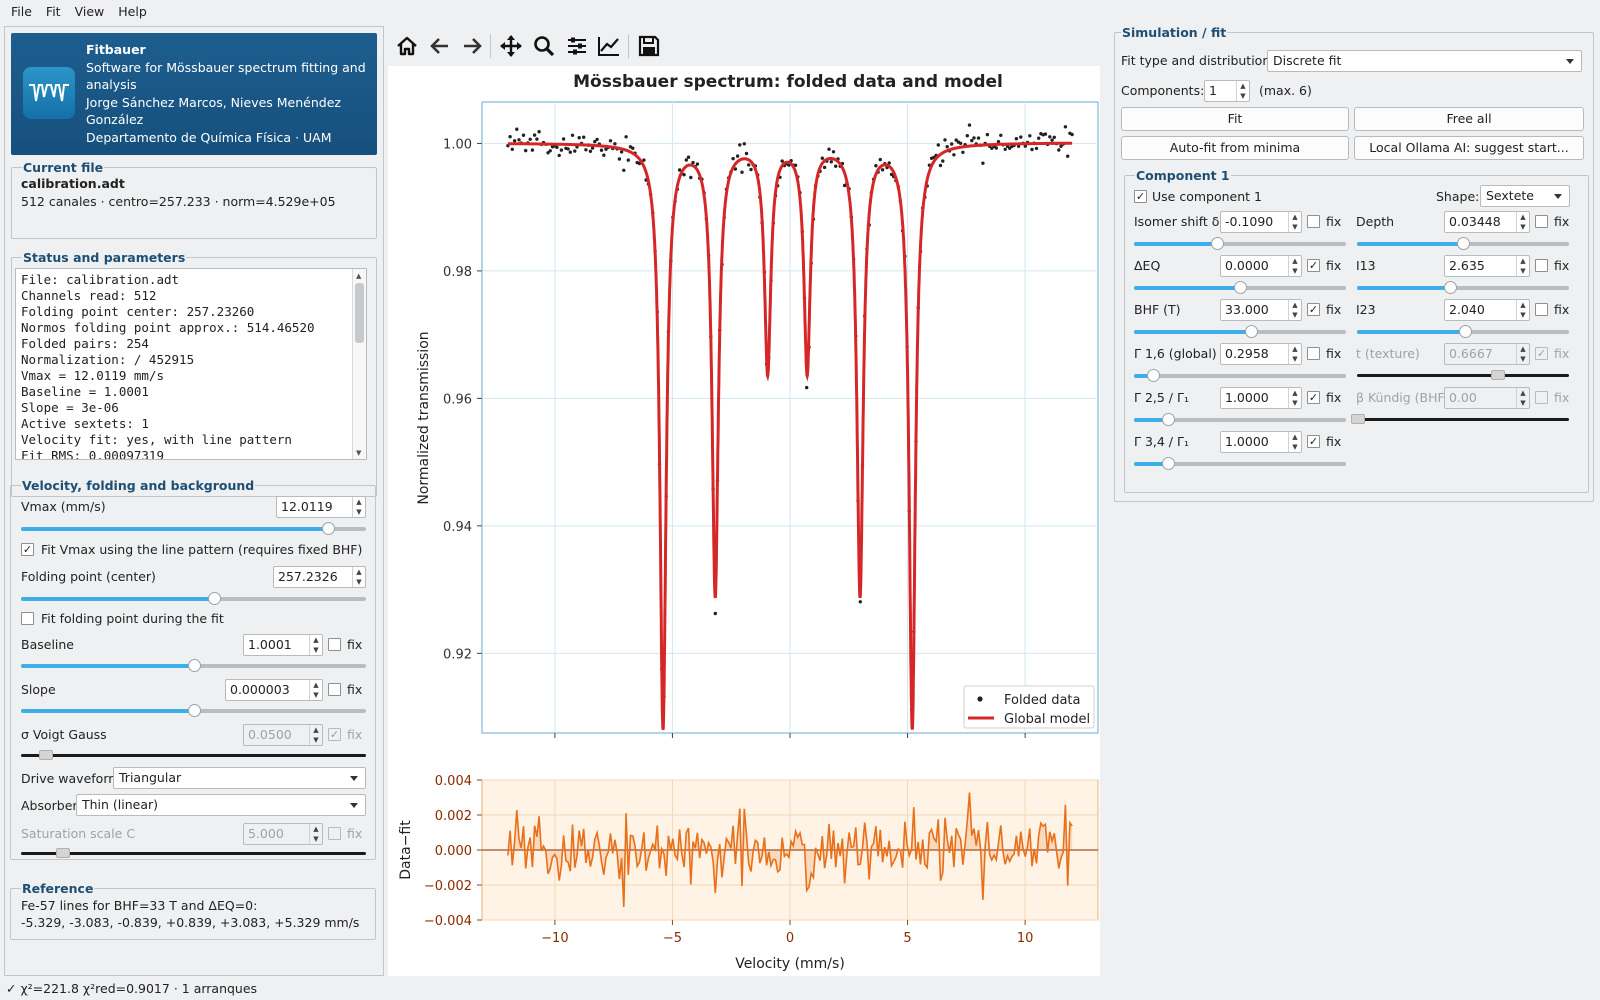 The width and height of the screenshot is (1600, 1000). I want to click on param-spinbox: 2.040 ▲ ▼, so click(1487, 310).